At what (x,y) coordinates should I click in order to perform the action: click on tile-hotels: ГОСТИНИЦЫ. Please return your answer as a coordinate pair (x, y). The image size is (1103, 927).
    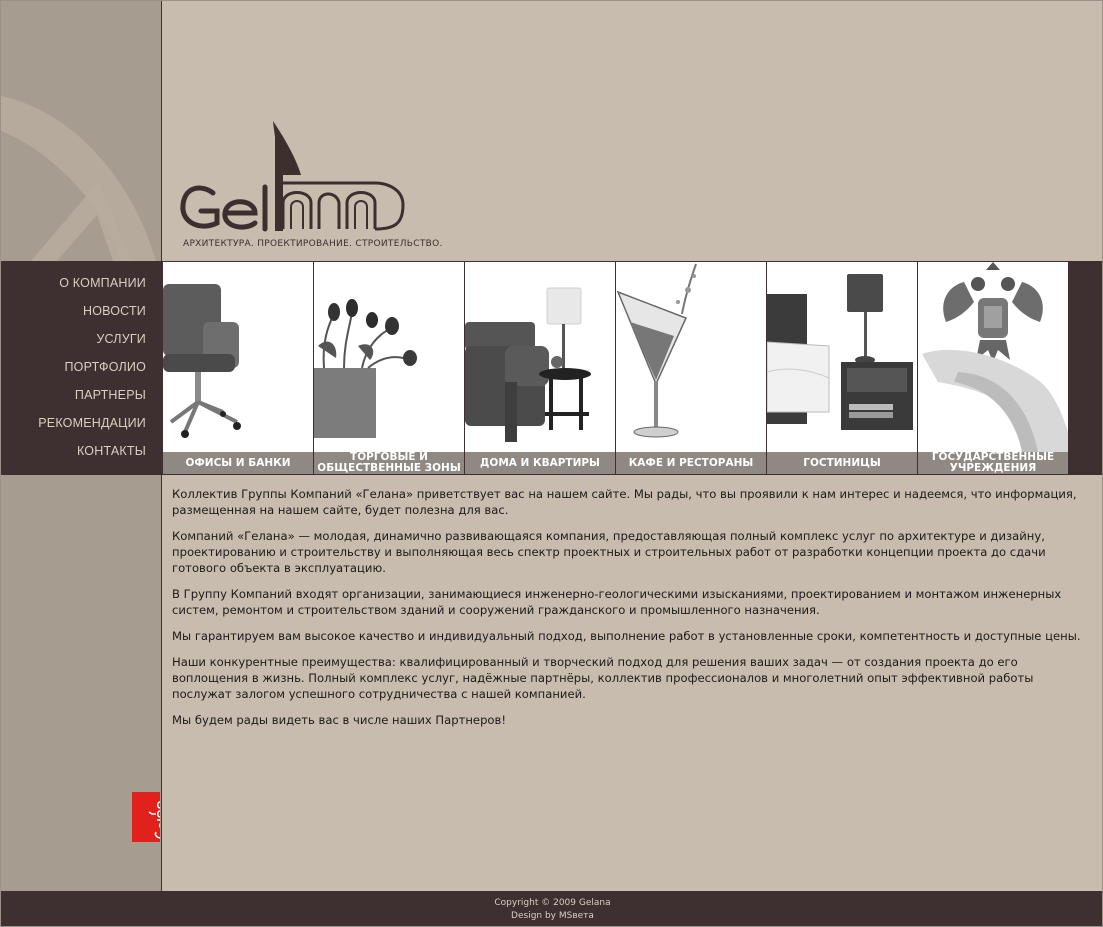
    Looking at the image, I should click on (842, 368).